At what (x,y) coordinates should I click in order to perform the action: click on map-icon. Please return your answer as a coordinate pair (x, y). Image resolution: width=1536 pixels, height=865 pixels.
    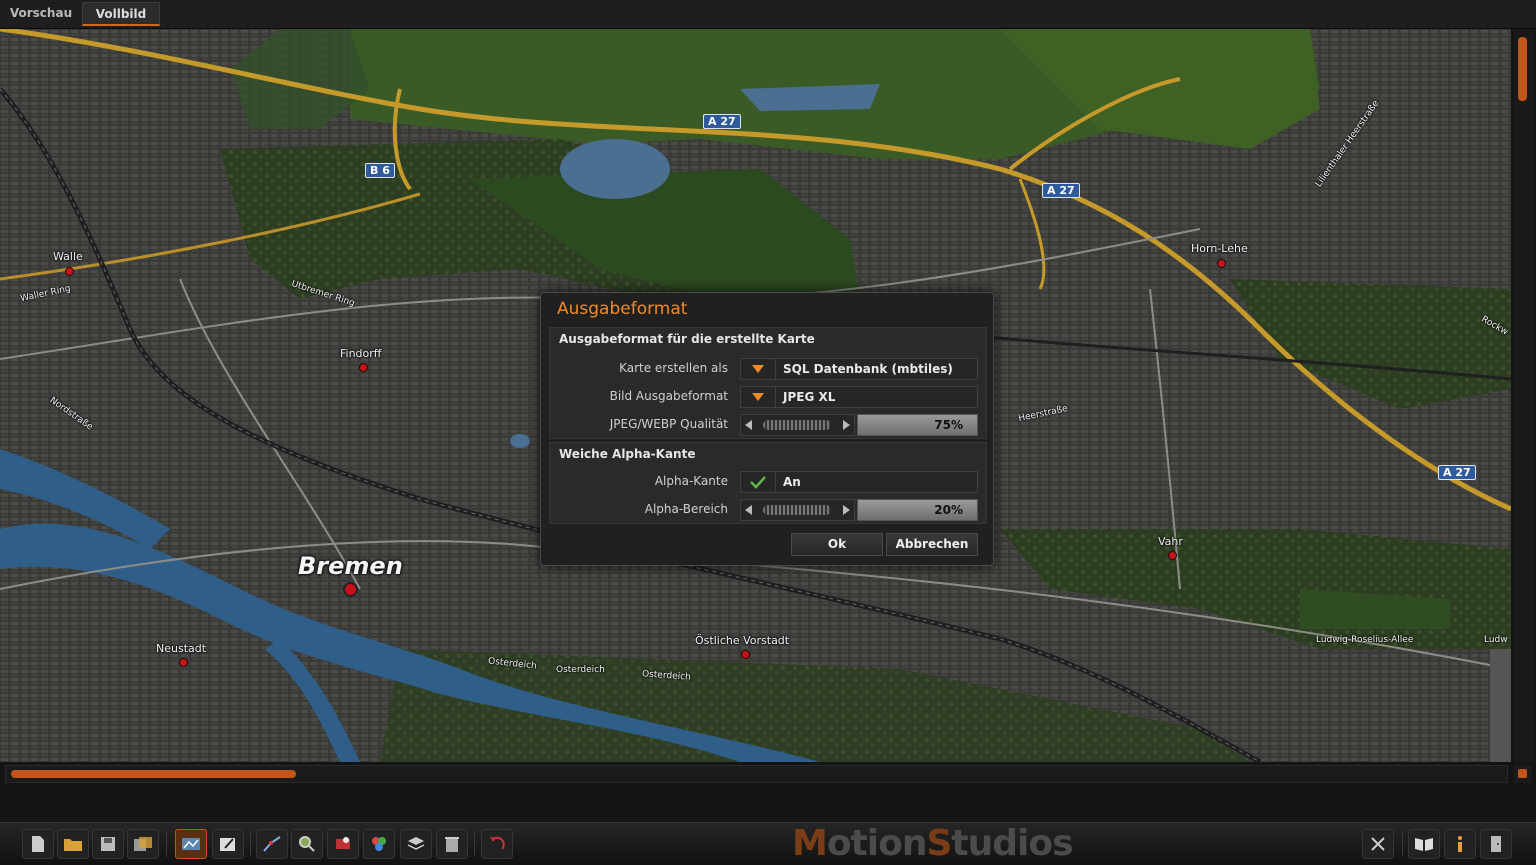
    Looking at the image, I should click on (191, 844).